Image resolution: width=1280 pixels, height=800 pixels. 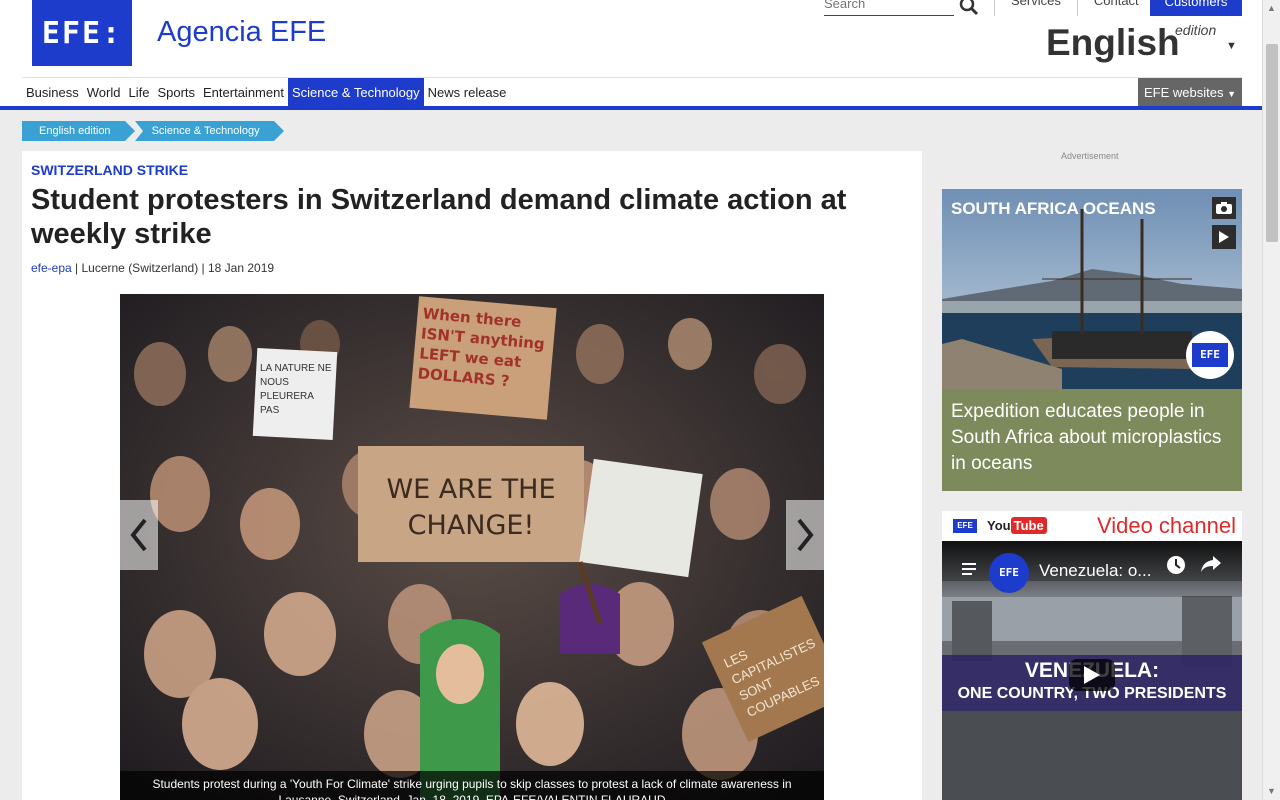 What do you see at coordinates (467, 93) in the screenshot?
I see `nav-item-news-release: News release` at bounding box center [467, 93].